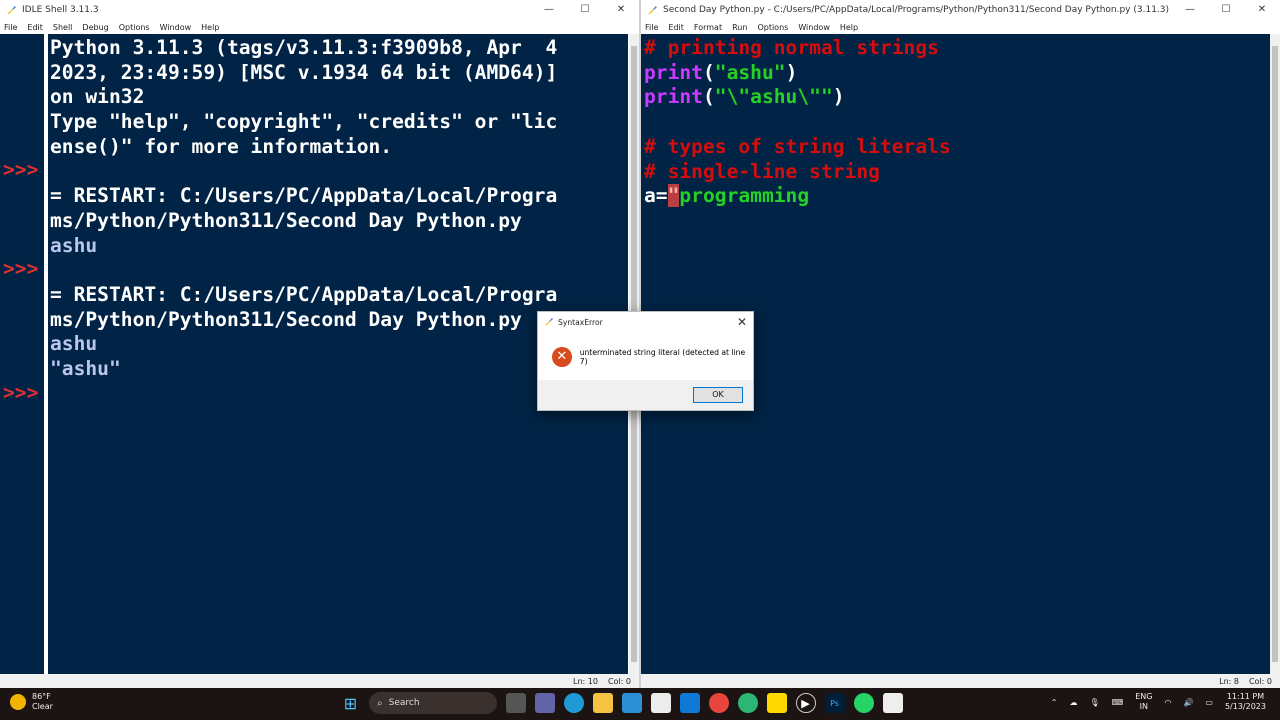  What do you see at coordinates (60, 10) in the screenshot?
I see `shell-window-title: IDLE Shell 3.11.3` at bounding box center [60, 10].